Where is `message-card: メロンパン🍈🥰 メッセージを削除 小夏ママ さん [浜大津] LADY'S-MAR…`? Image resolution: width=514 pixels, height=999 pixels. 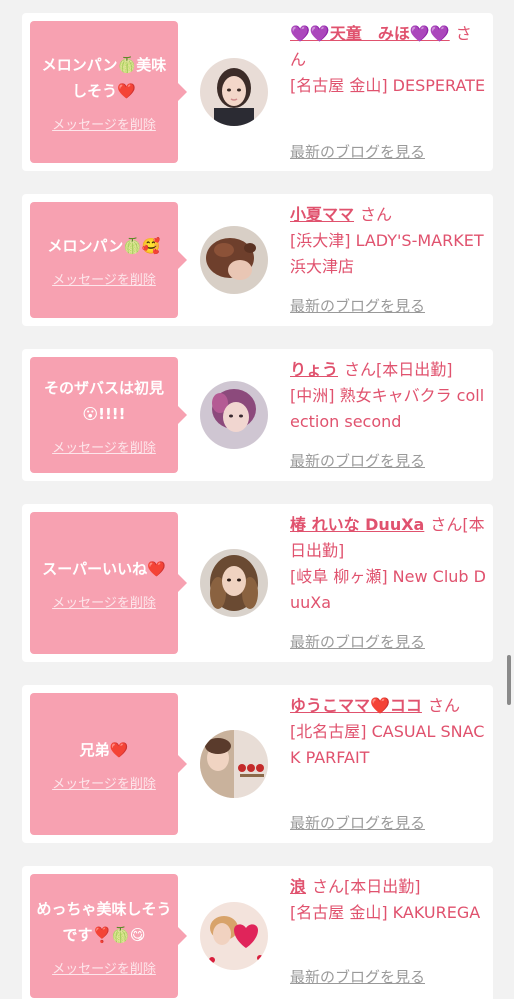 message-card: メロンパン🍈🥰 メッセージを削除 小夏ママ さん [浜大津] LADY'S-MAR… is located at coordinates (257, 260).